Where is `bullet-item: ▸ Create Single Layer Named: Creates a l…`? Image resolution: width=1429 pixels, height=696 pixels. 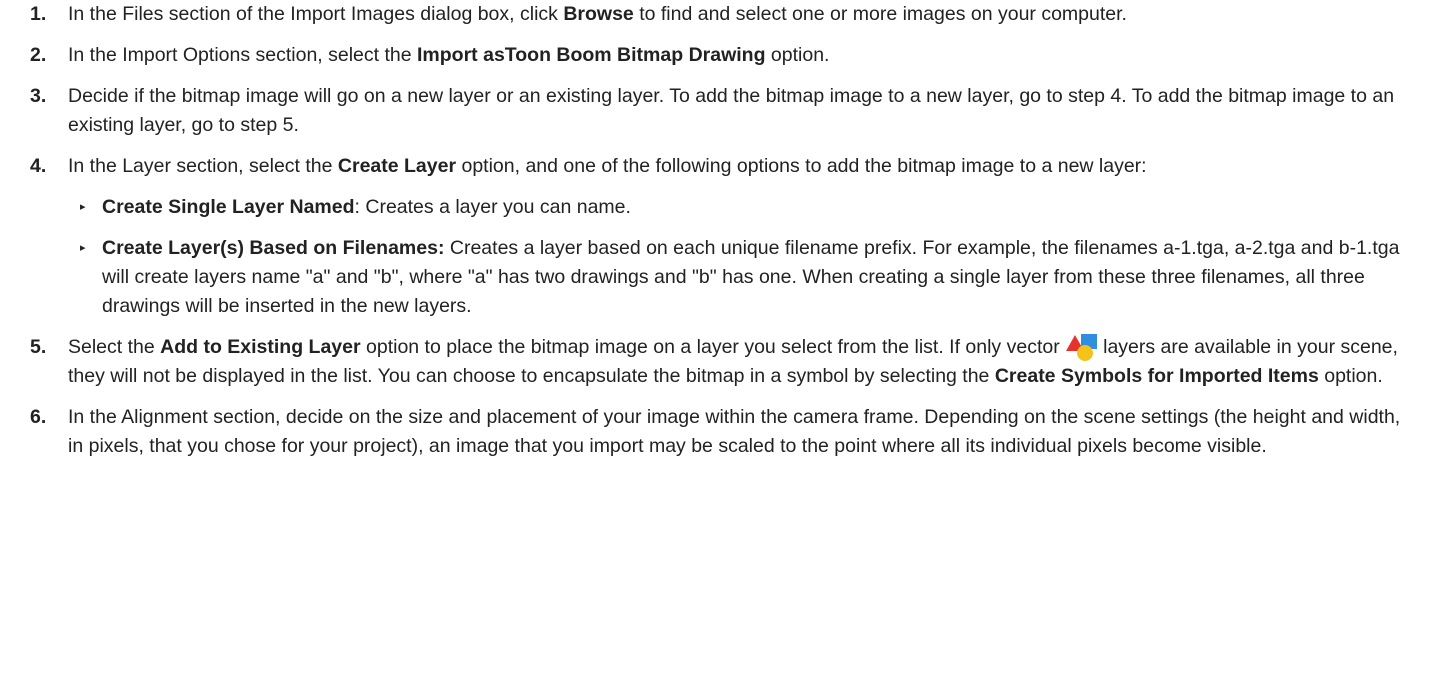 bullet-item: ▸ Create Single Layer Named: Creates a l… is located at coordinates (738, 207).